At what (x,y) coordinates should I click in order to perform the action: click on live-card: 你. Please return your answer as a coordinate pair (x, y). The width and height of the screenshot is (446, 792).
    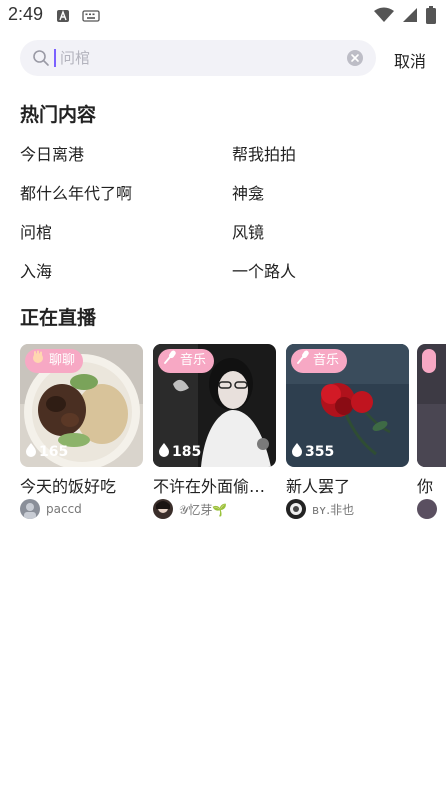
    Looking at the image, I should click on (431, 431).